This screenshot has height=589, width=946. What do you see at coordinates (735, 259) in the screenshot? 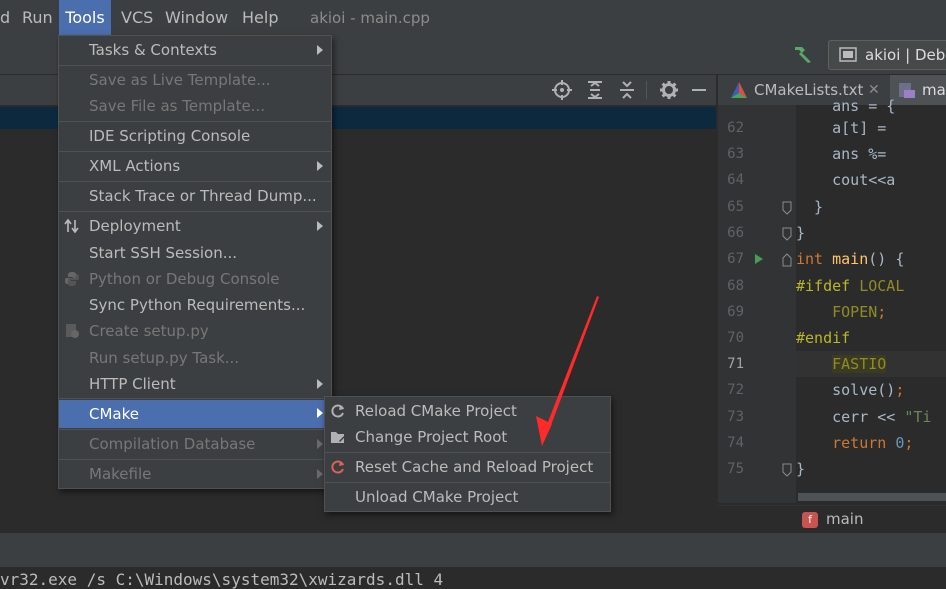
I see `line-number: 67` at bounding box center [735, 259].